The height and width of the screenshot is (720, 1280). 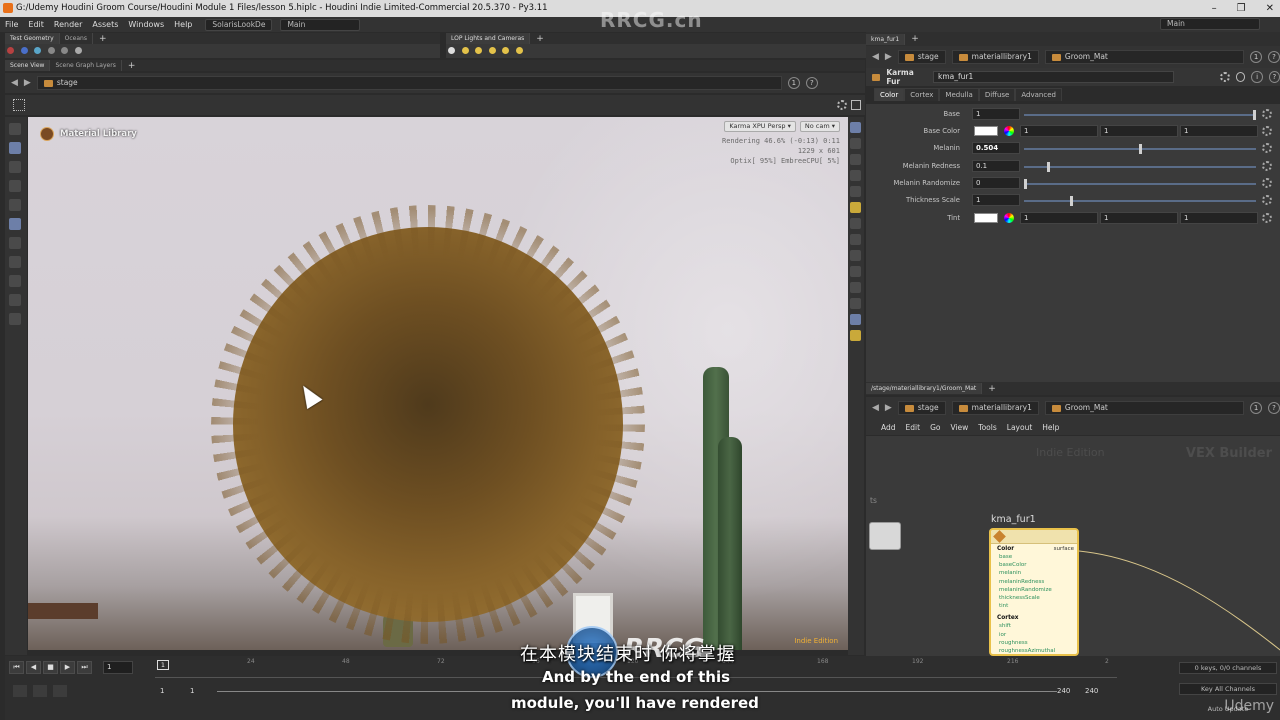 What do you see at coordinates (986, 131) in the screenshot?
I see `color-swatch` at bounding box center [986, 131].